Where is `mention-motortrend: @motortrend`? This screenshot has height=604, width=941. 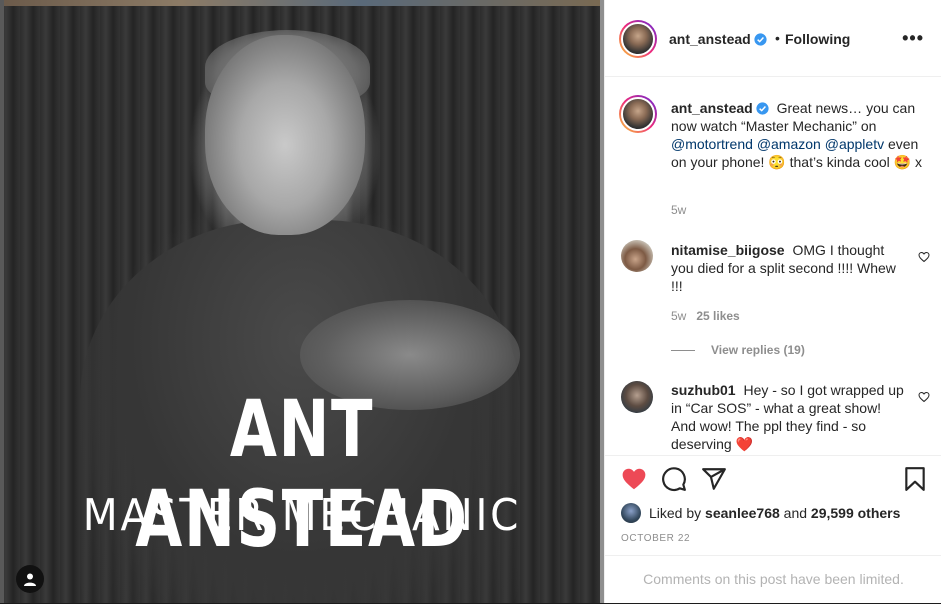 mention-motortrend: @motortrend is located at coordinates (712, 144).